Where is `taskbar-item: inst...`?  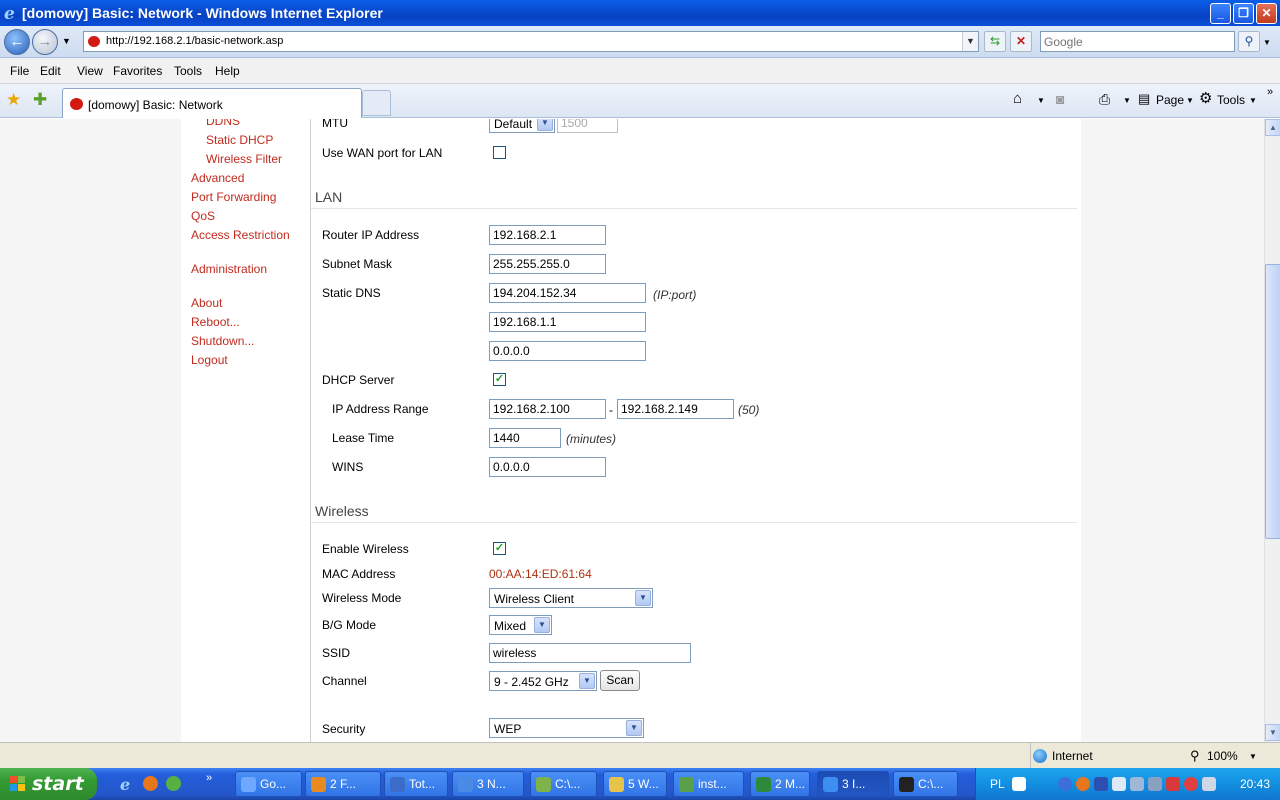 taskbar-item: inst... is located at coordinates (708, 784).